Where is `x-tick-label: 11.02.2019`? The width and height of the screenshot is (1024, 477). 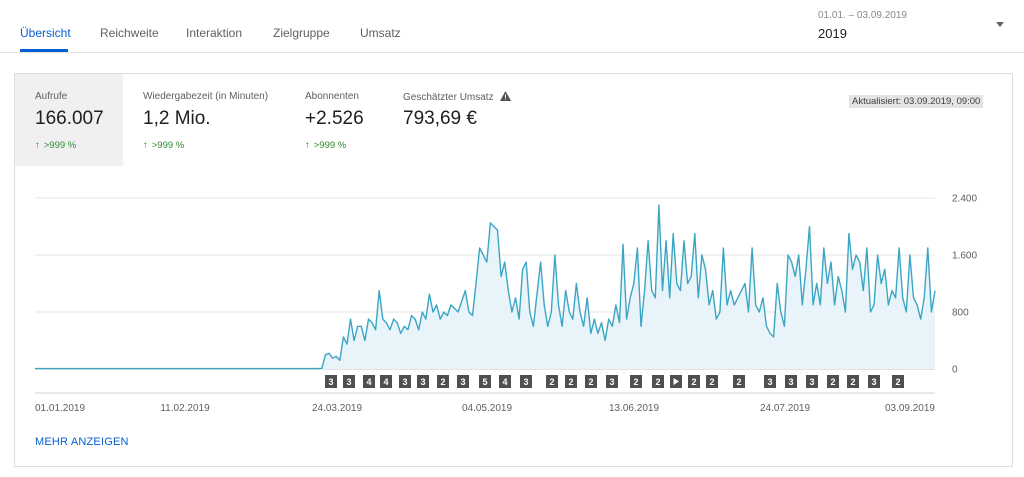
x-tick-label: 11.02.2019 is located at coordinates (185, 408).